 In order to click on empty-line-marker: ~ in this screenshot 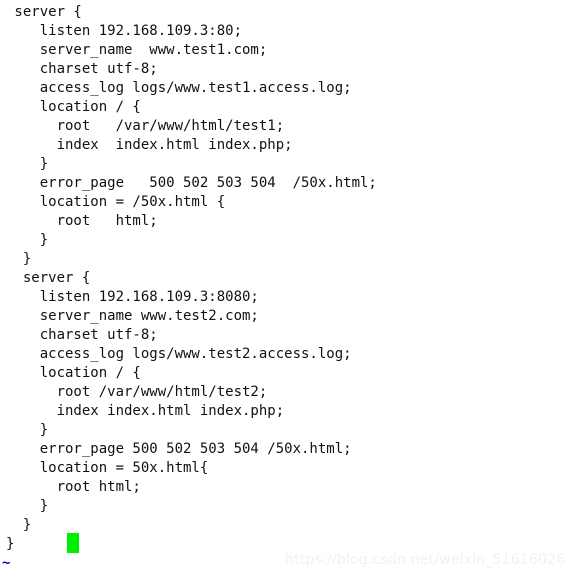, I will do `click(283, 576)`.